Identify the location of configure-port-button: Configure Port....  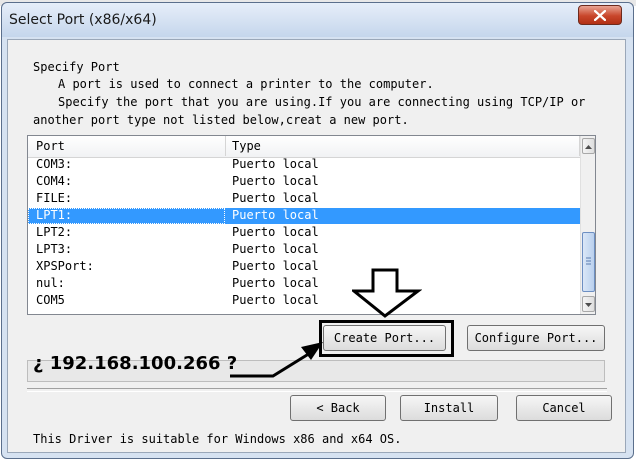
(536, 338).